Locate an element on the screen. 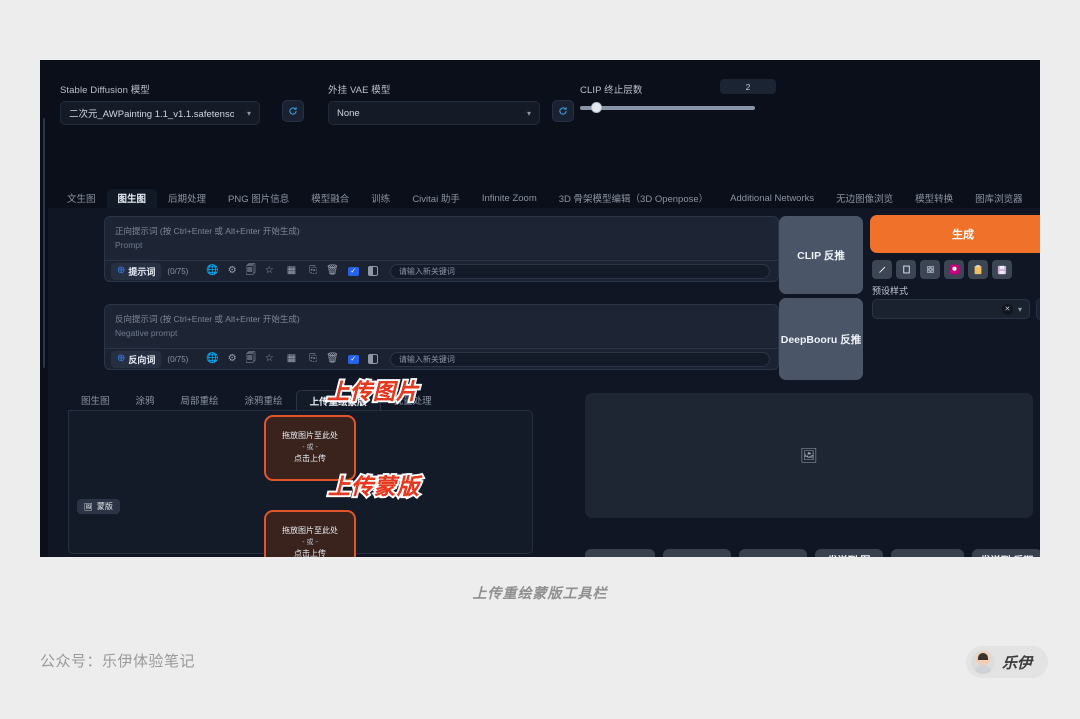  magenta-circle-icon is located at coordinates (954, 269).